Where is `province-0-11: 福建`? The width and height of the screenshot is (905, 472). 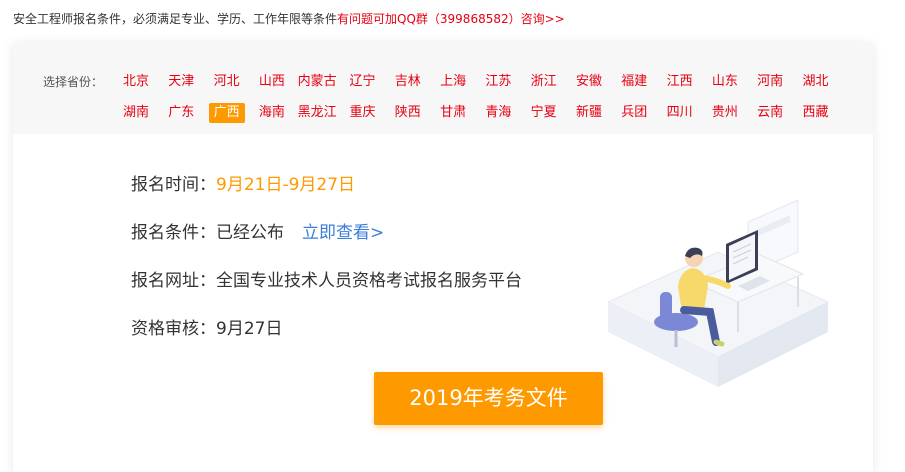
province-0-11: 福建 is located at coordinates (634, 82).